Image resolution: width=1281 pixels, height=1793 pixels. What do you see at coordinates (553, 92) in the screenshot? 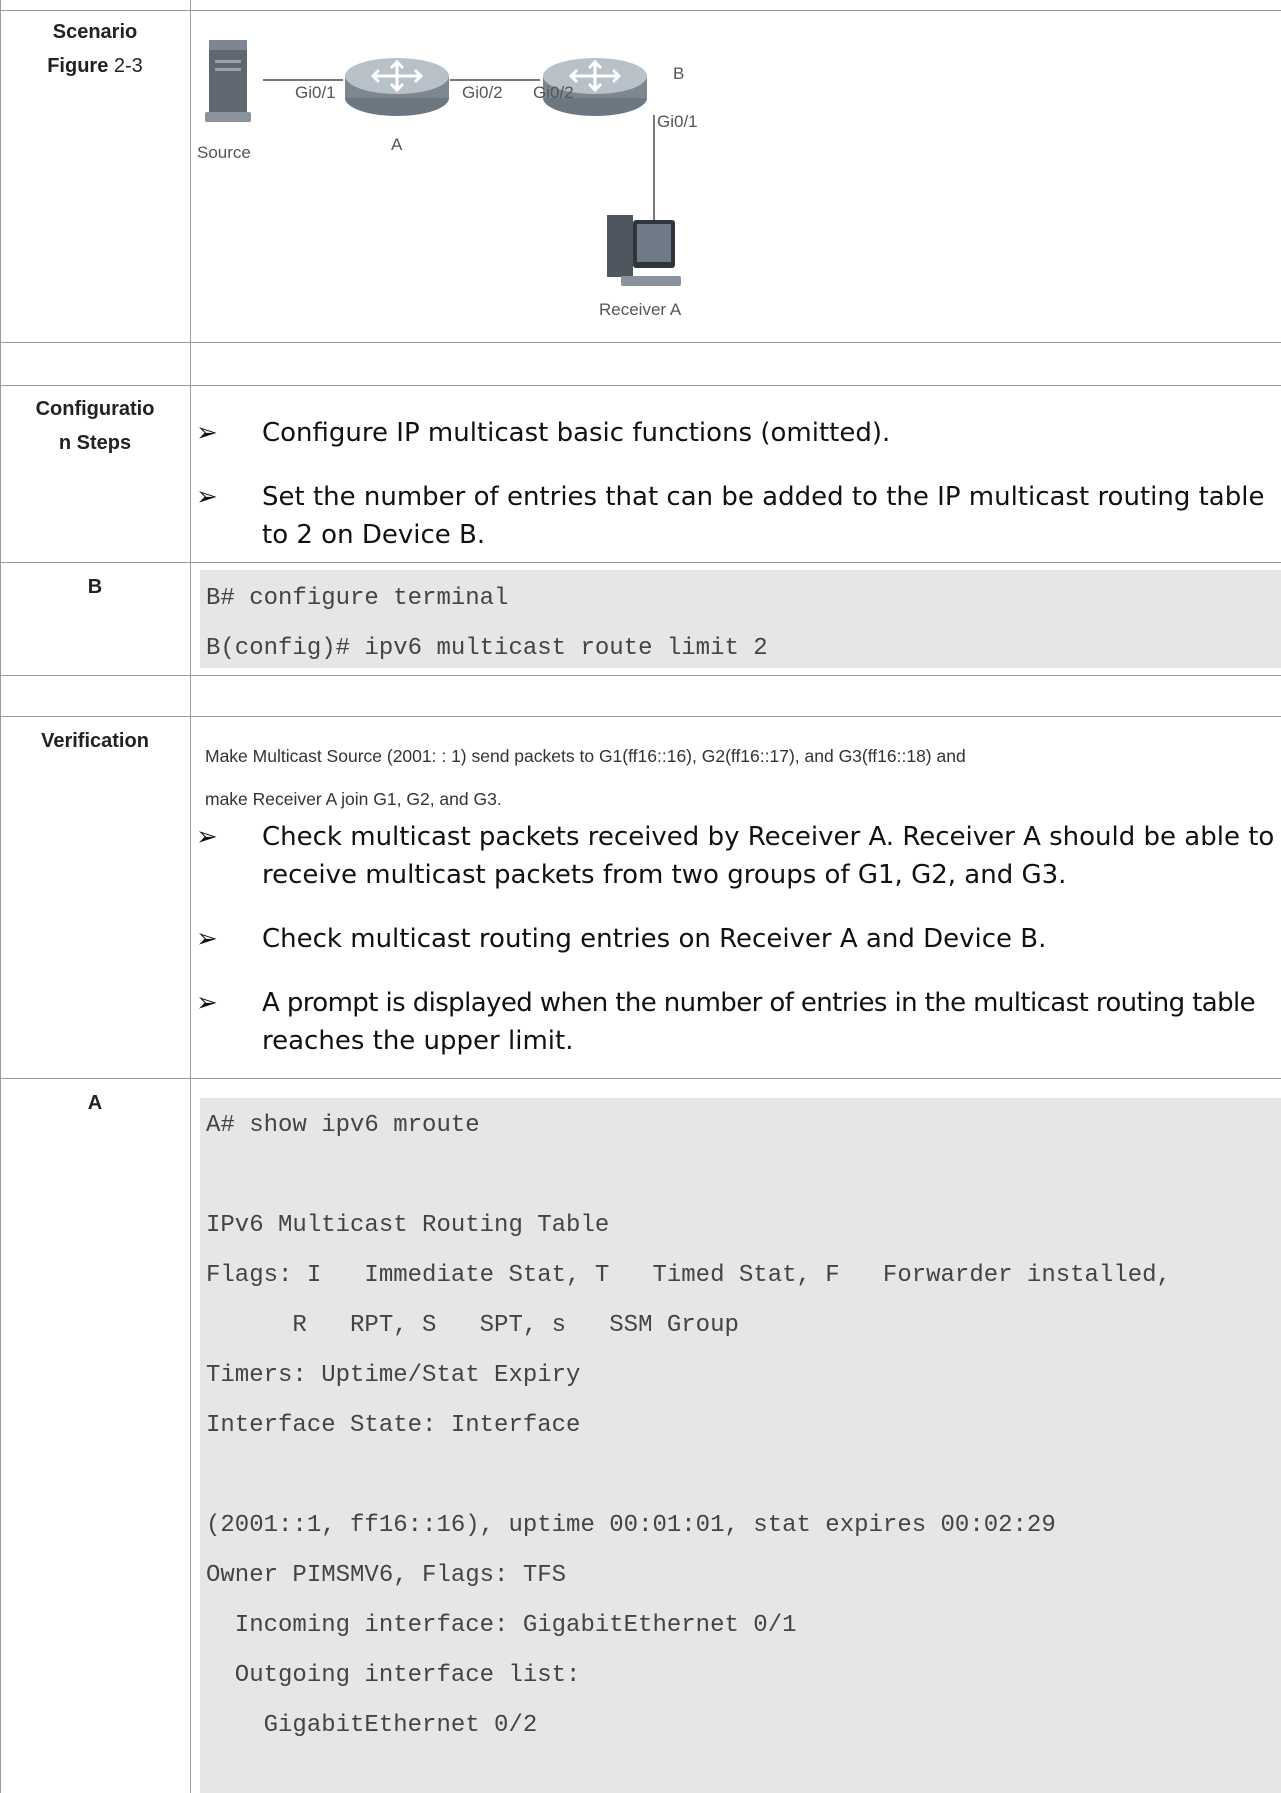
I see `b-port-gi0-2: Gi0/2` at bounding box center [553, 92].